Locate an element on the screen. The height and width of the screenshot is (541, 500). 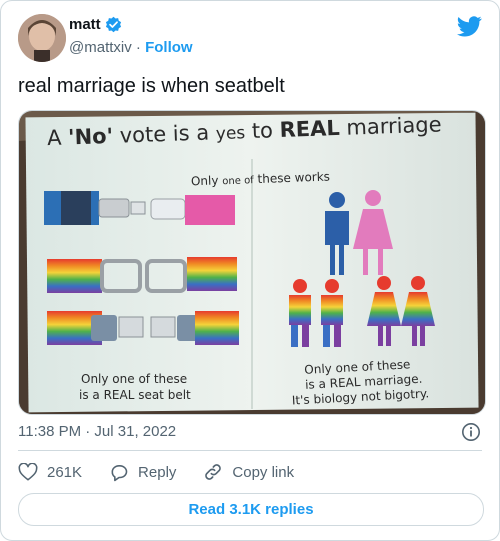
info-icon is located at coordinates (471, 434).